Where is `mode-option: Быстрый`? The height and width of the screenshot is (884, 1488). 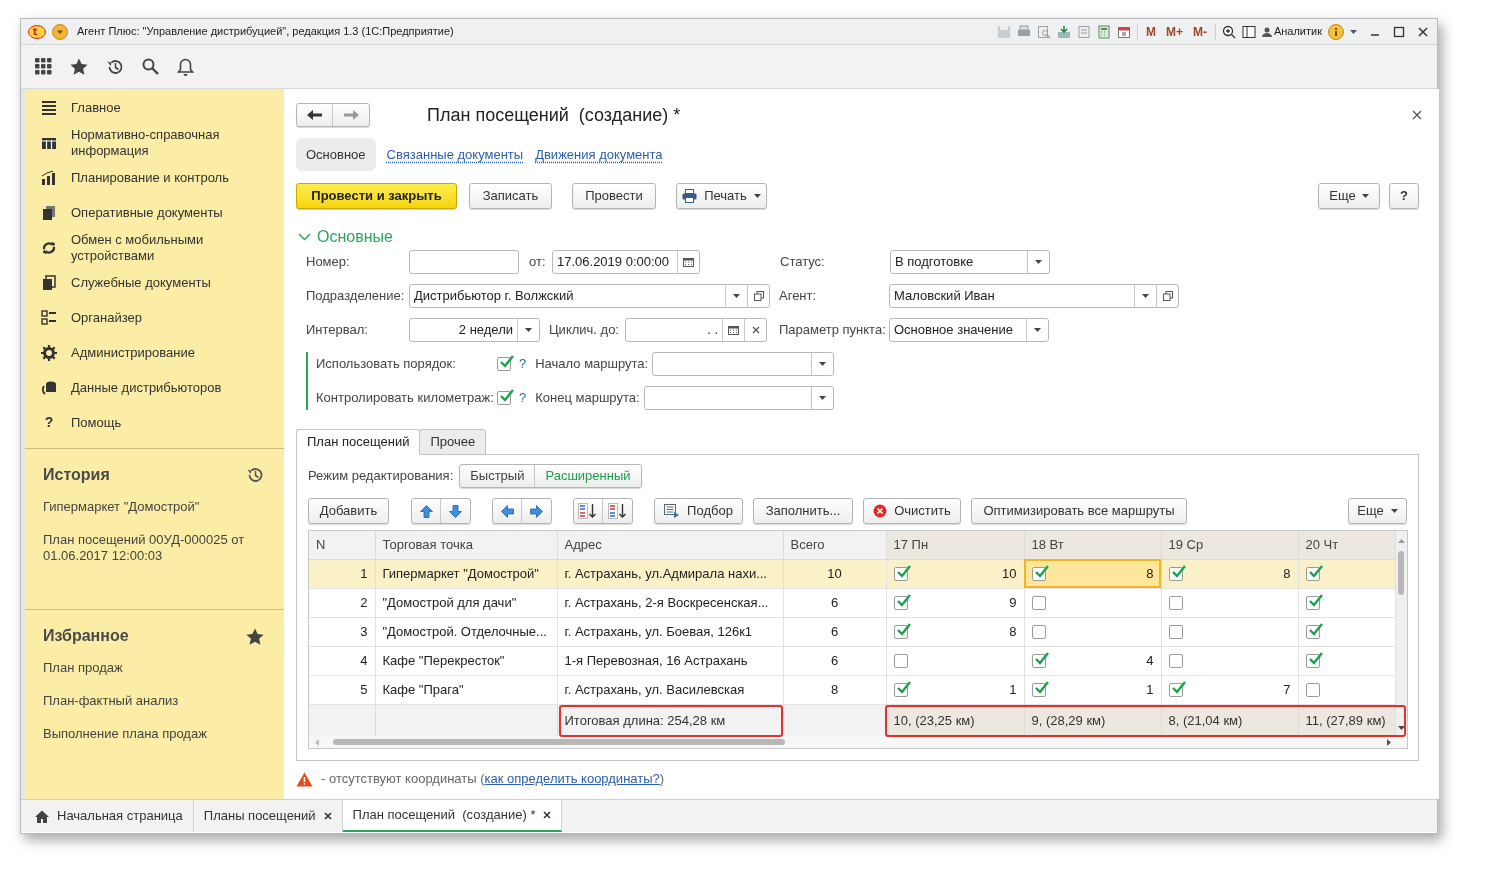 mode-option: Быстрый is located at coordinates (497, 476).